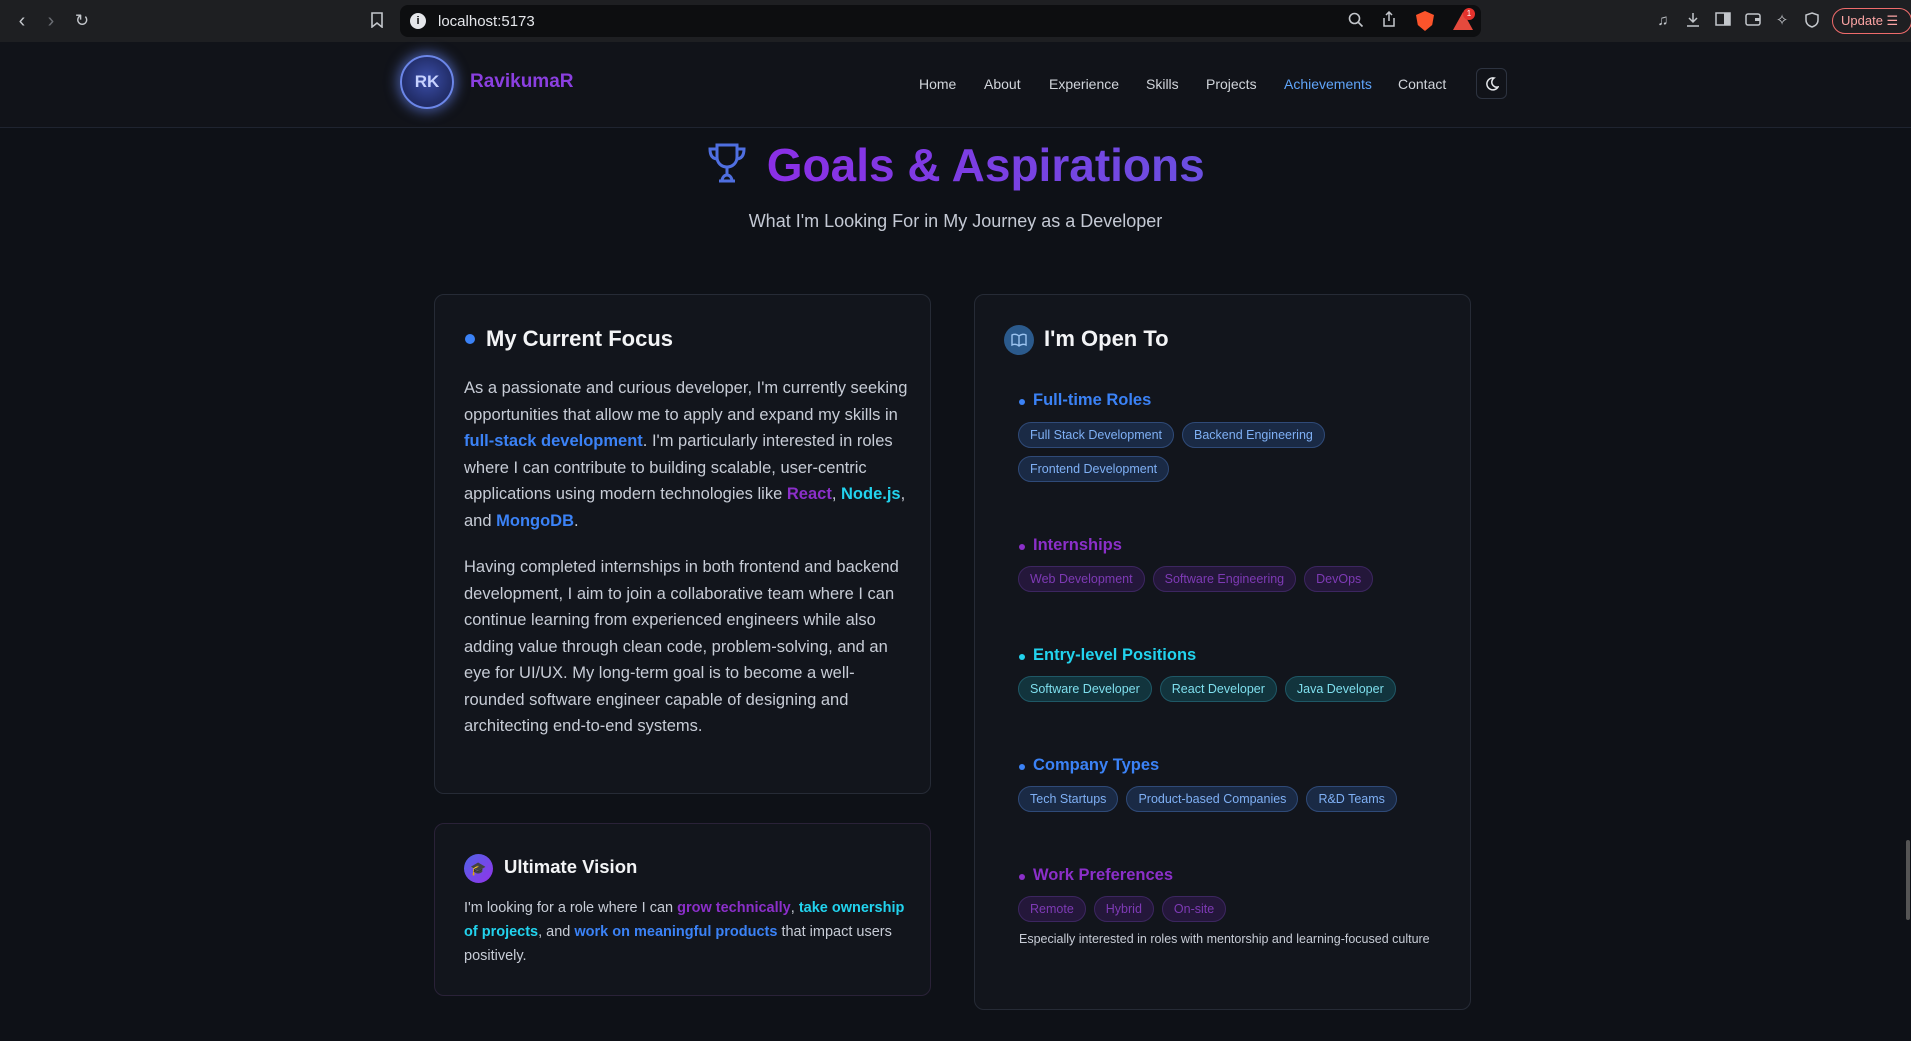 The image size is (1911, 1041). Describe the element at coordinates (553, 441) in the screenshot. I see `highlight-fullstack: full-stack development` at that location.